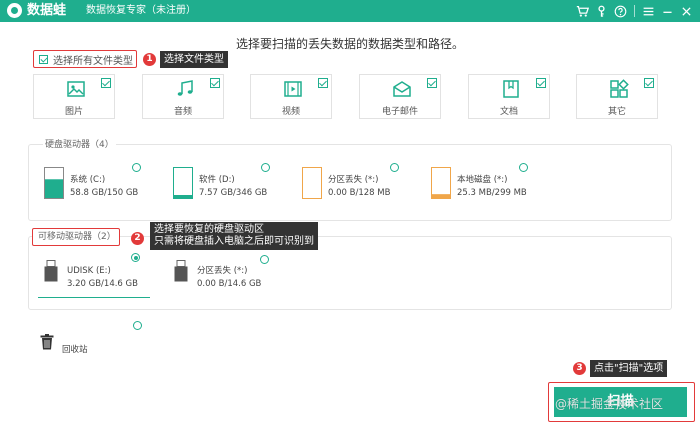 The width and height of the screenshot is (700, 429). I want to click on recycle-bin-icon, so click(47, 342).